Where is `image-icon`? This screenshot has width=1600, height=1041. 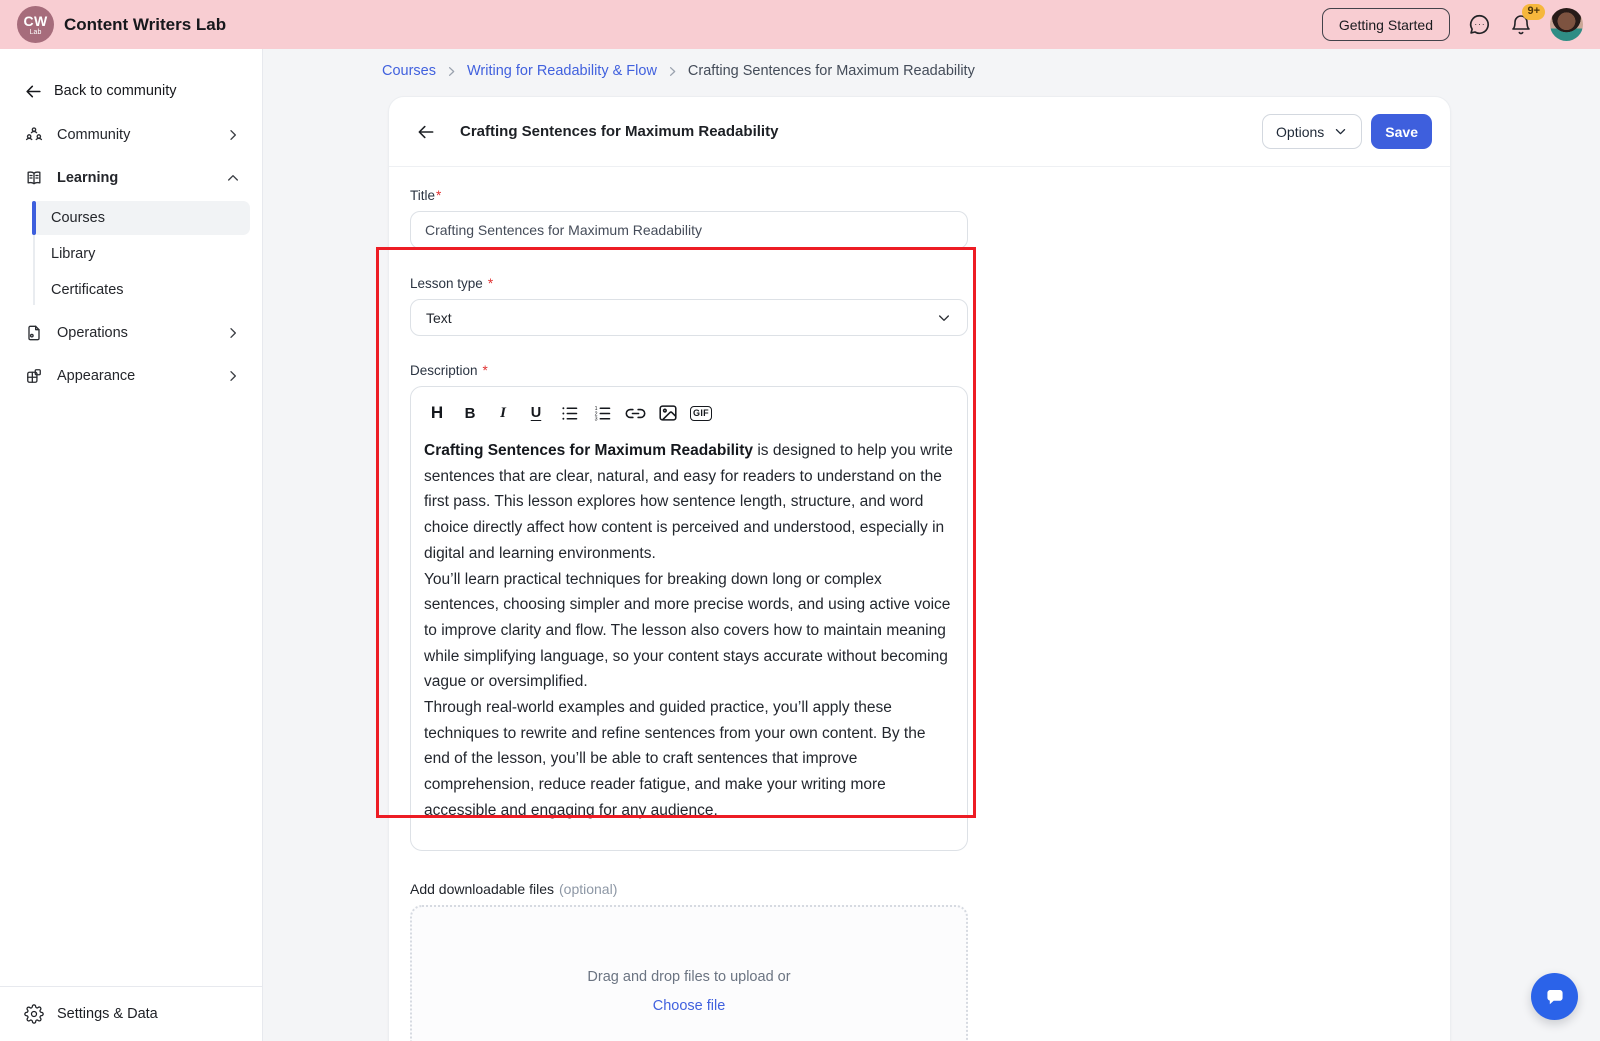
image-icon is located at coordinates (668, 413).